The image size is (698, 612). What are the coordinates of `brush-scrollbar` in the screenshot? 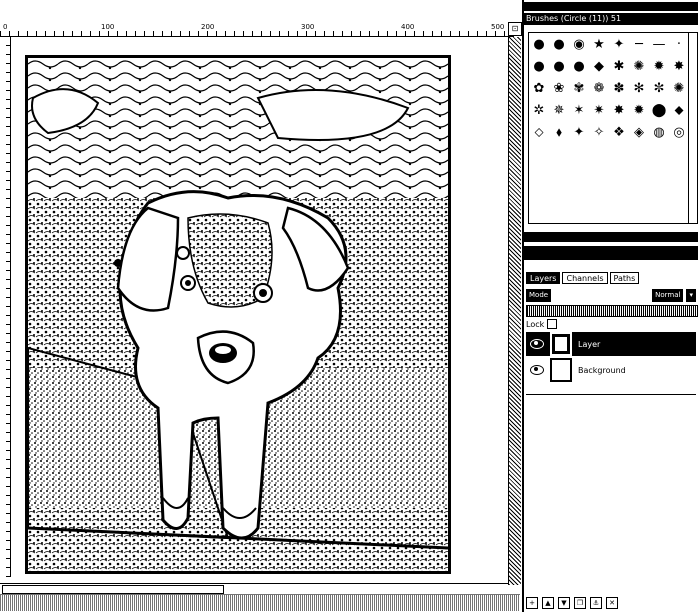 It's located at (693, 128).